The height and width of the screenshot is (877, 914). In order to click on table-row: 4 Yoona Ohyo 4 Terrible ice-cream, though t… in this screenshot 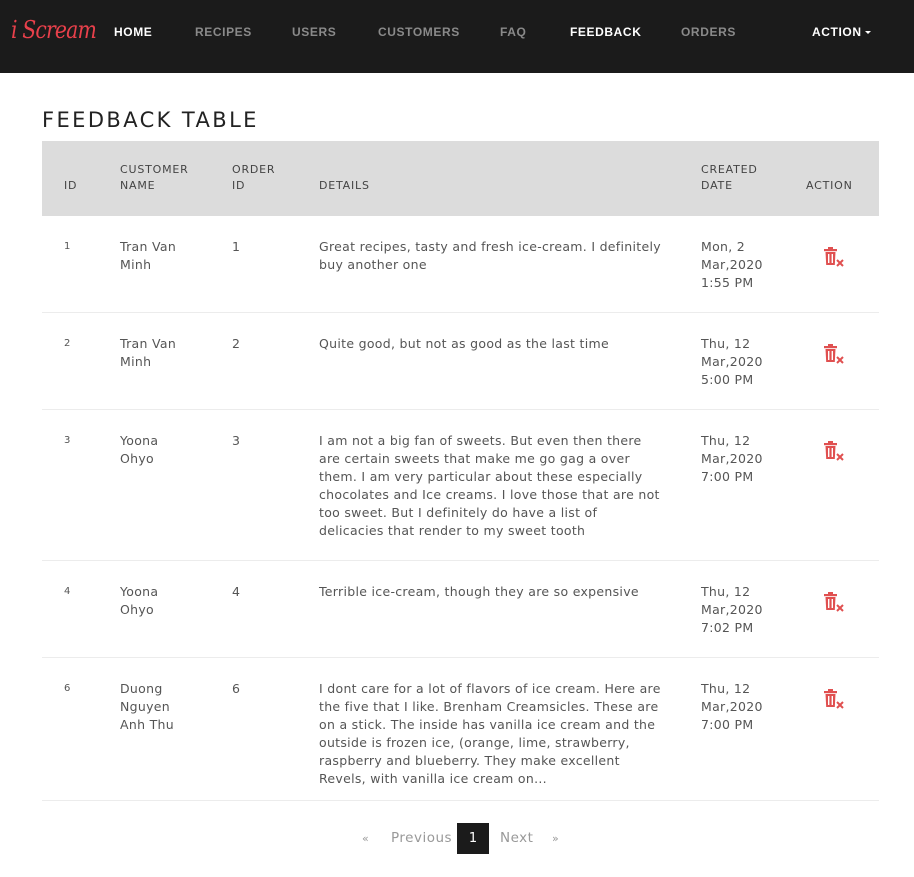, I will do `click(460, 609)`.